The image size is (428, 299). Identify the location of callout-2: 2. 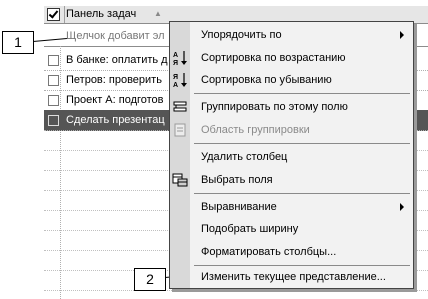
(150, 279).